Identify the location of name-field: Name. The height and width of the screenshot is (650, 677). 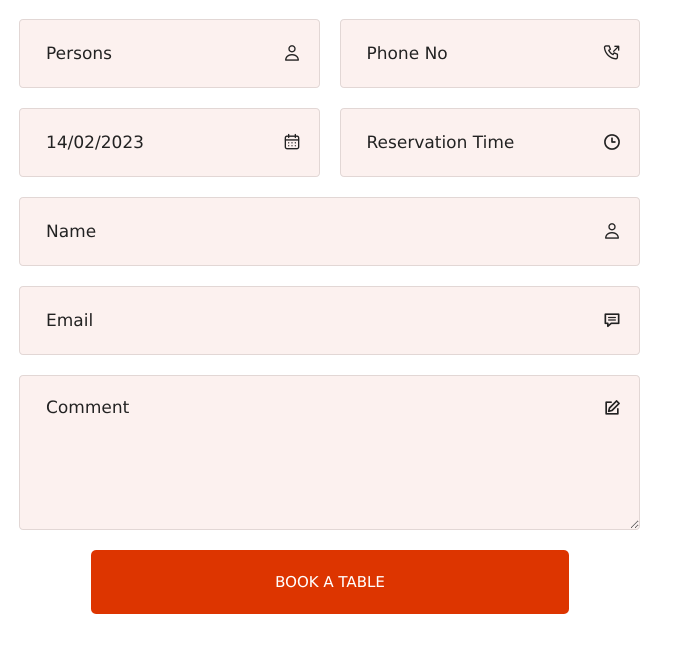
(329, 231).